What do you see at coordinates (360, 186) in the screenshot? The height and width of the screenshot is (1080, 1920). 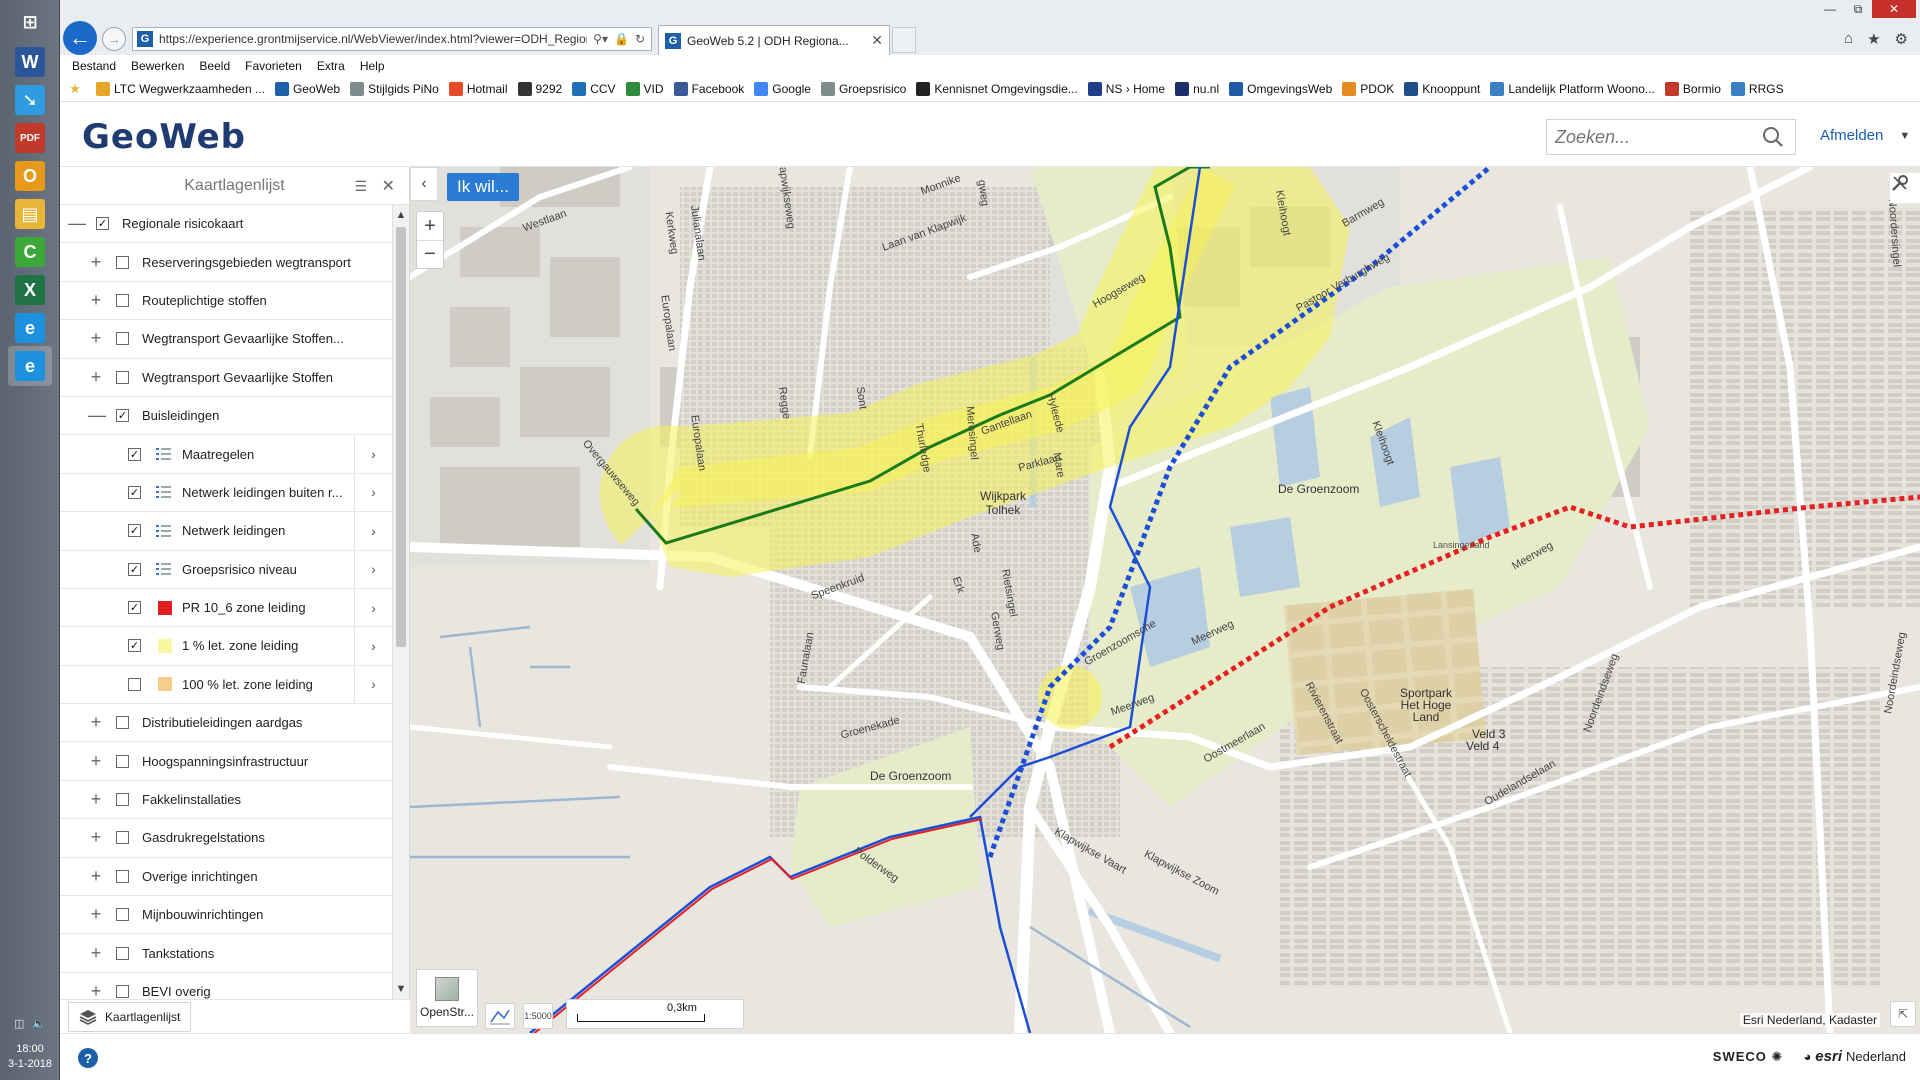 I see `panel-menu-icon: ☰` at bounding box center [360, 186].